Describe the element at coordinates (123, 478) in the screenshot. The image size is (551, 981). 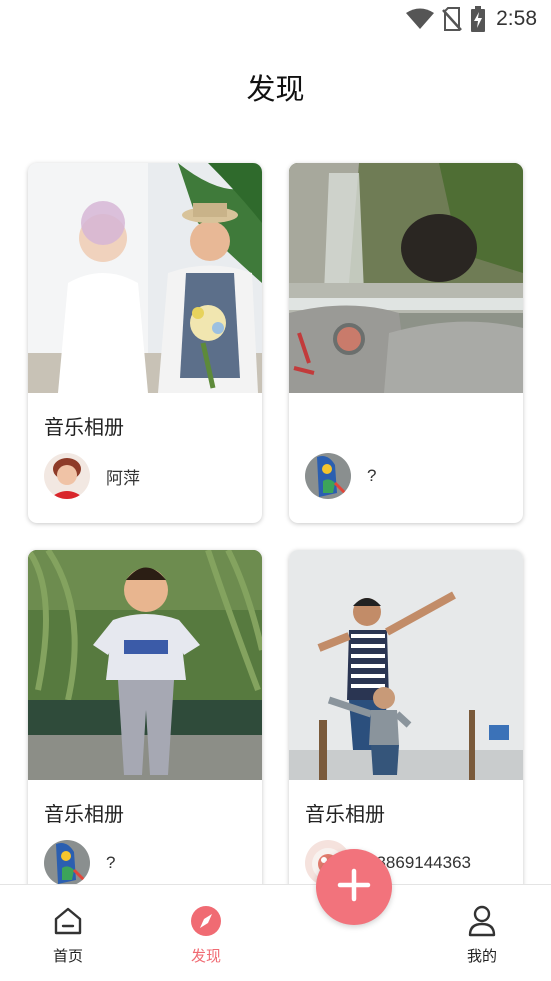
I see `owner-name: 阿萍` at that location.